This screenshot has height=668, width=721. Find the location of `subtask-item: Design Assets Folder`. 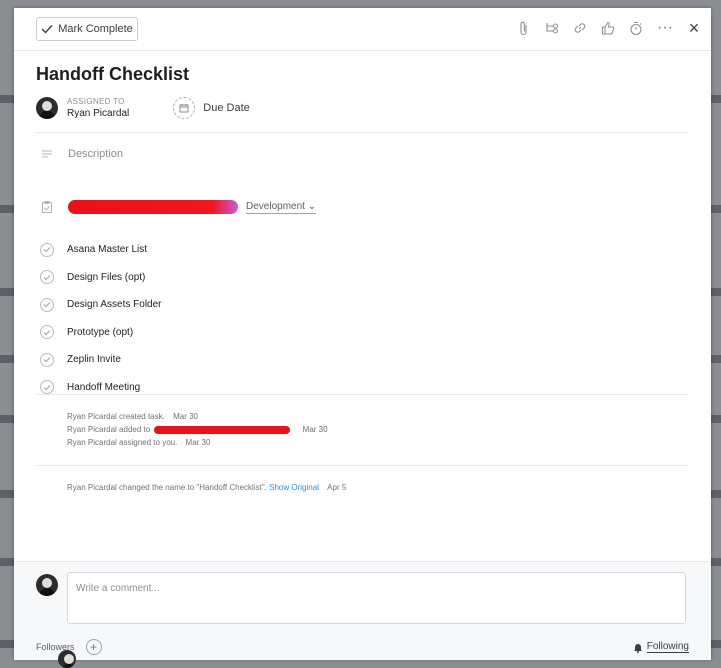

subtask-item: Design Assets Folder is located at coordinates (101, 305).